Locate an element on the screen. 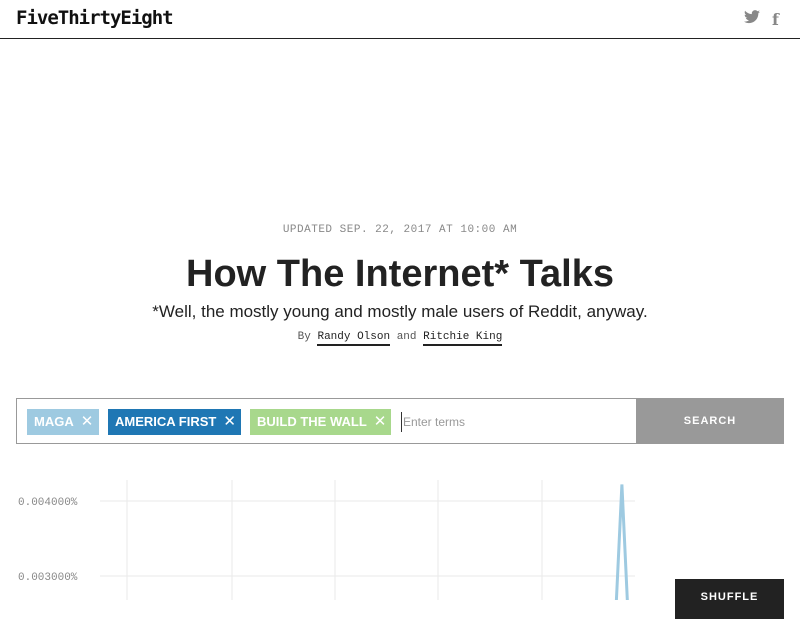 The image size is (800, 619). y-tick-label: 0.004000% is located at coordinates (48, 503).